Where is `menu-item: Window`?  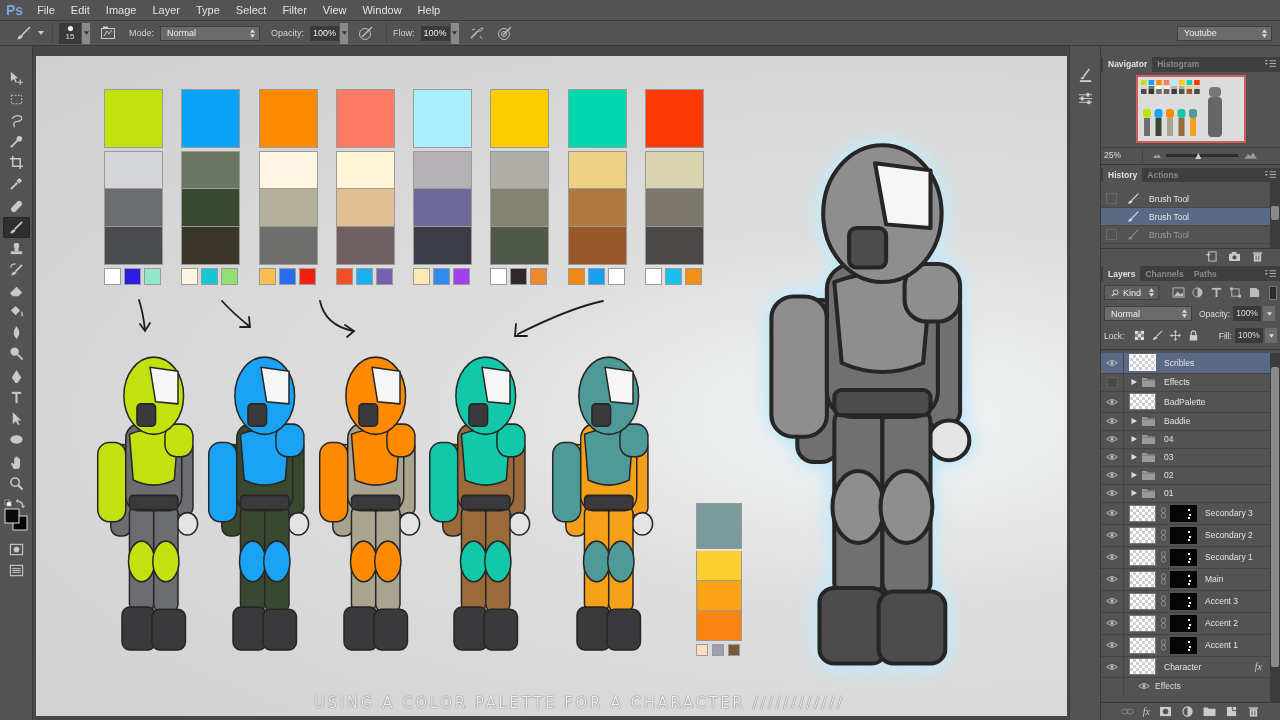
menu-item: Window is located at coordinates (382, 10).